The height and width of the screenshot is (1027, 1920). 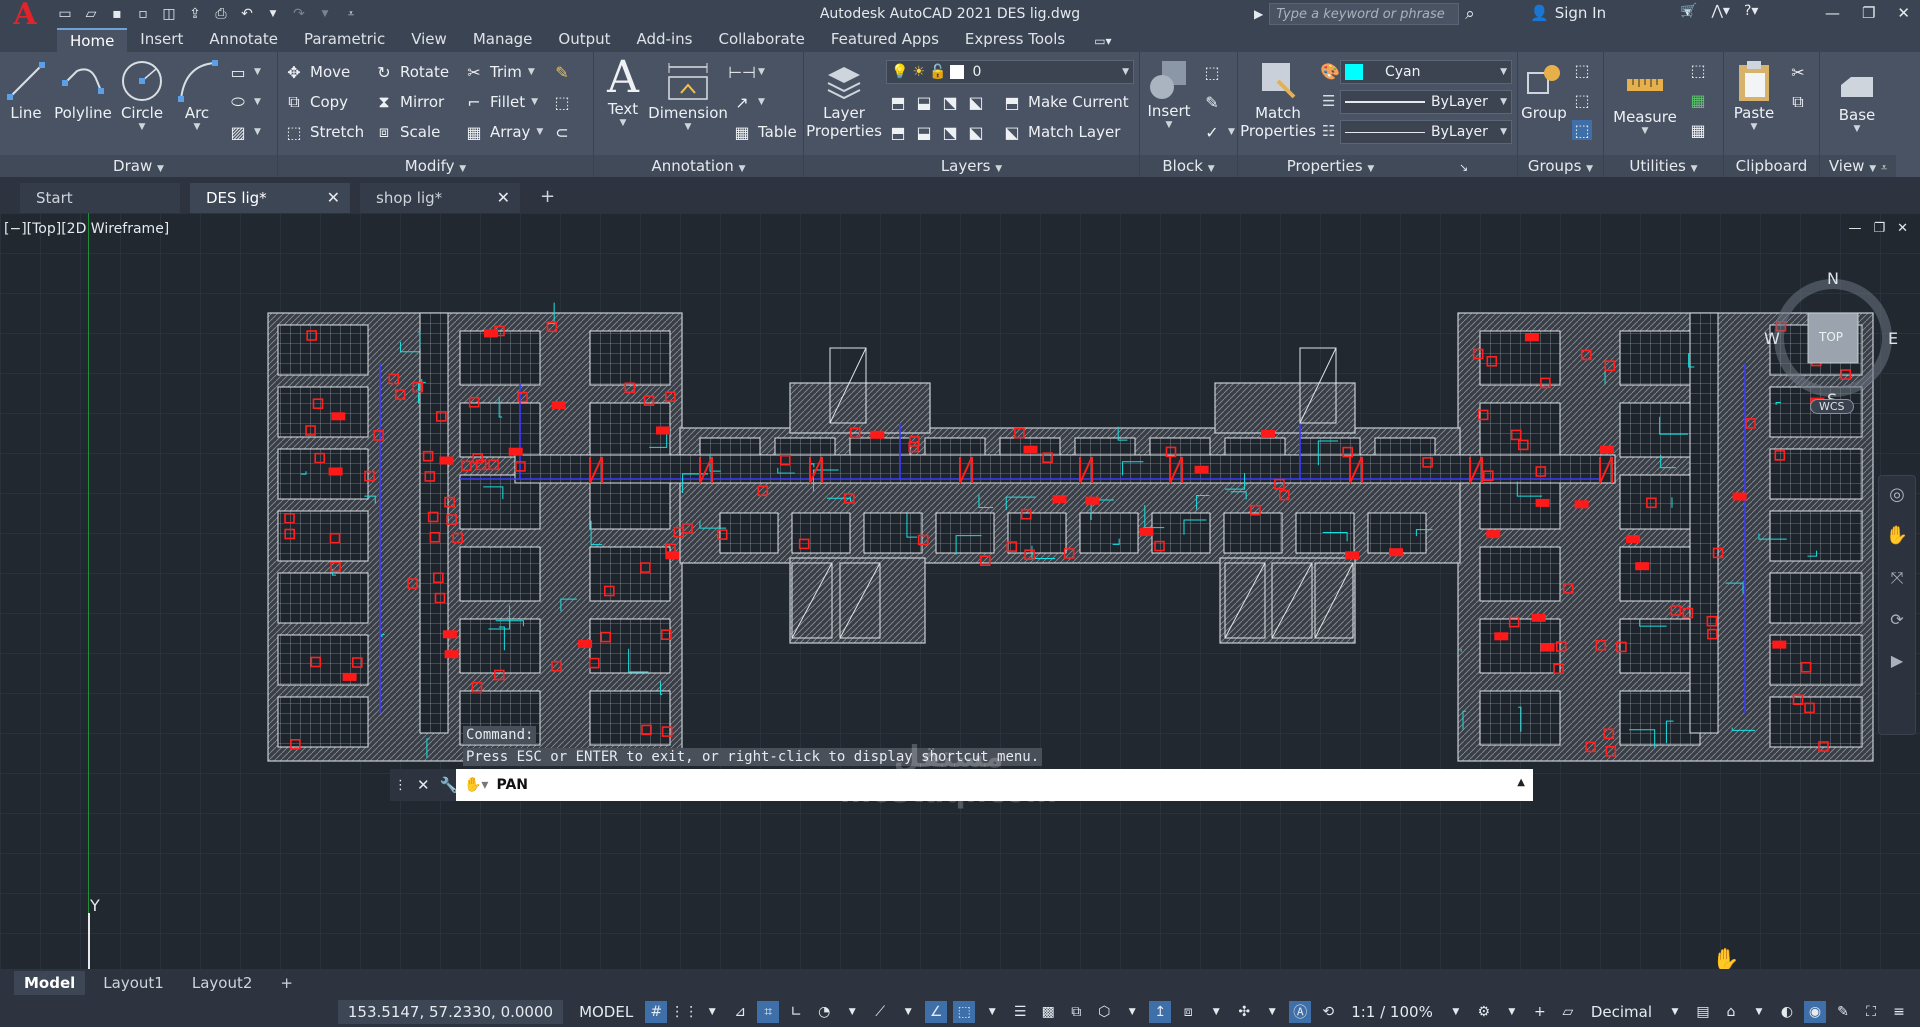 What do you see at coordinates (143, 14) in the screenshot?
I see `save-as-icon: ▫` at bounding box center [143, 14].